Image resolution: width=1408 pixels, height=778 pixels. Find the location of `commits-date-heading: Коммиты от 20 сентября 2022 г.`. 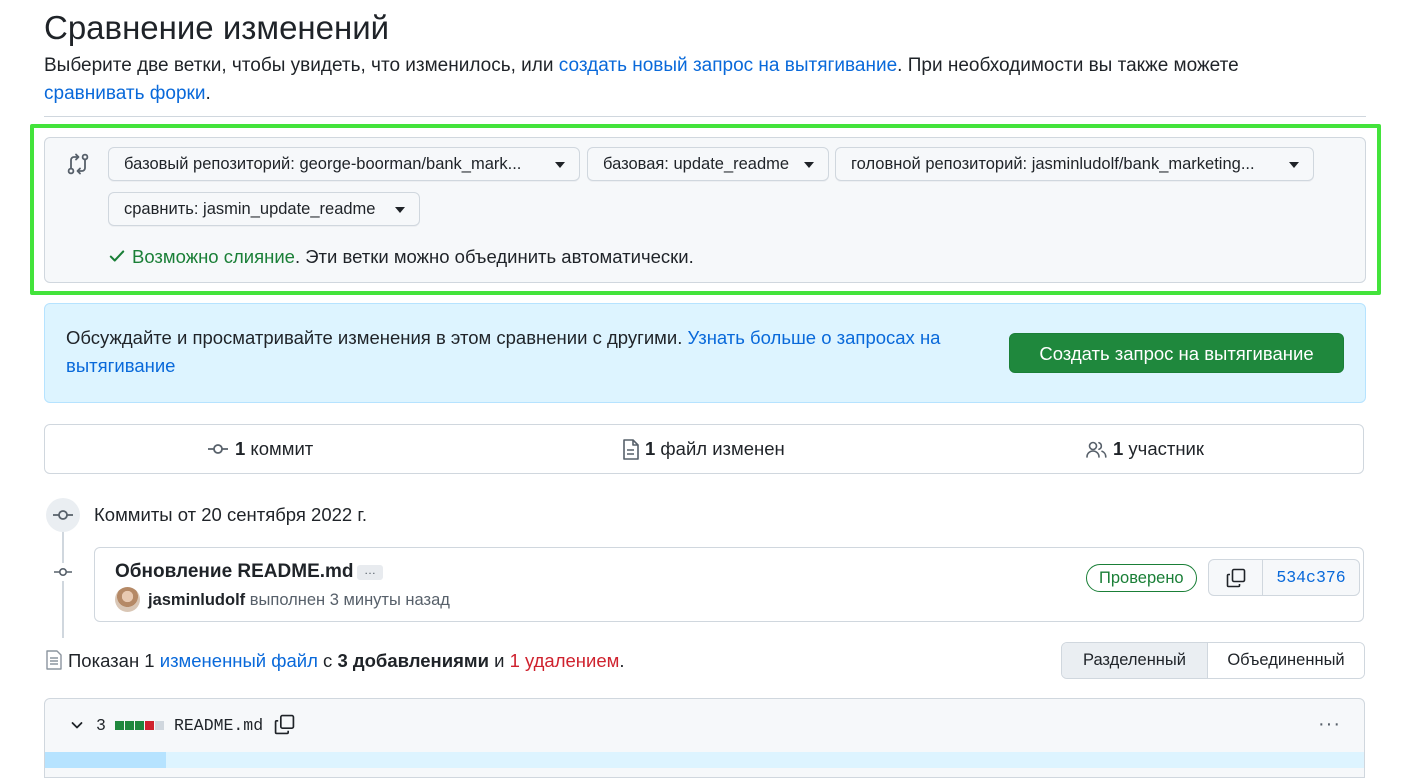

commits-date-heading: Коммиты от 20 сентября 2022 г. is located at coordinates (230, 514).